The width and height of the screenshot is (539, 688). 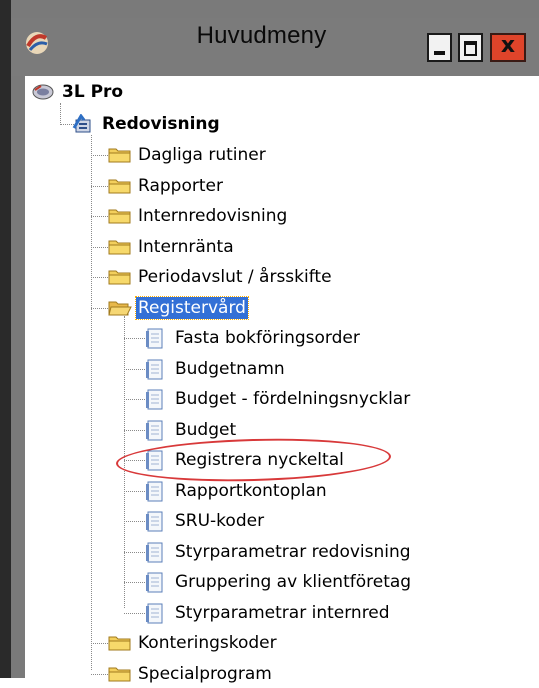 I want to click on tree-label: SRU-koder, so click(x=220, y=521).